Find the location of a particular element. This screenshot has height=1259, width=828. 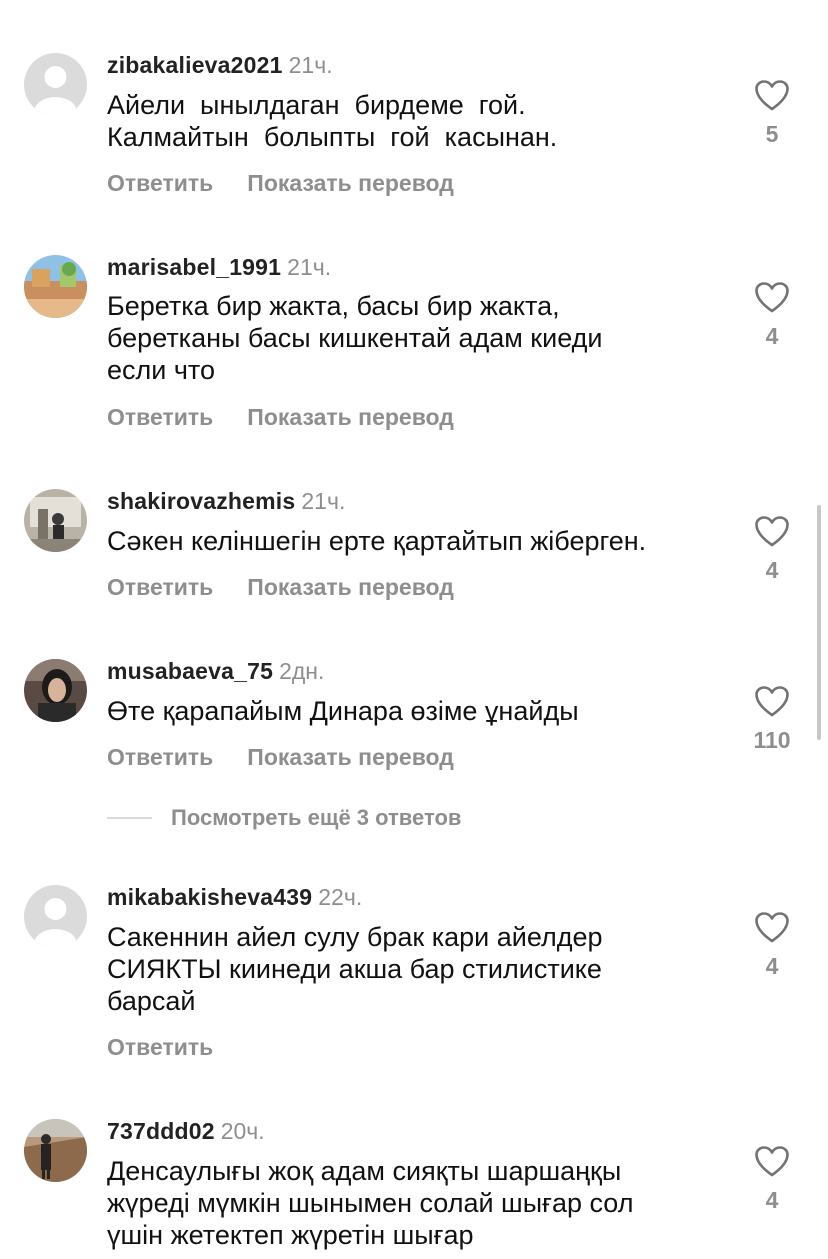

comment-header: musabaeva_75 2дн. is located at coordinates (215, 671).